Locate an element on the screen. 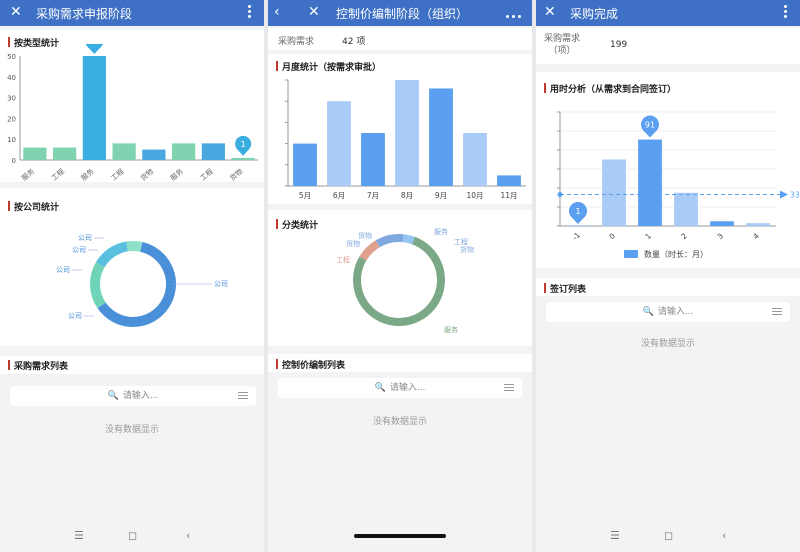 Image resolution: width=800 pixels, height=552 pixels. x-tick-label: 6月 is located at coordinates (339, 195).